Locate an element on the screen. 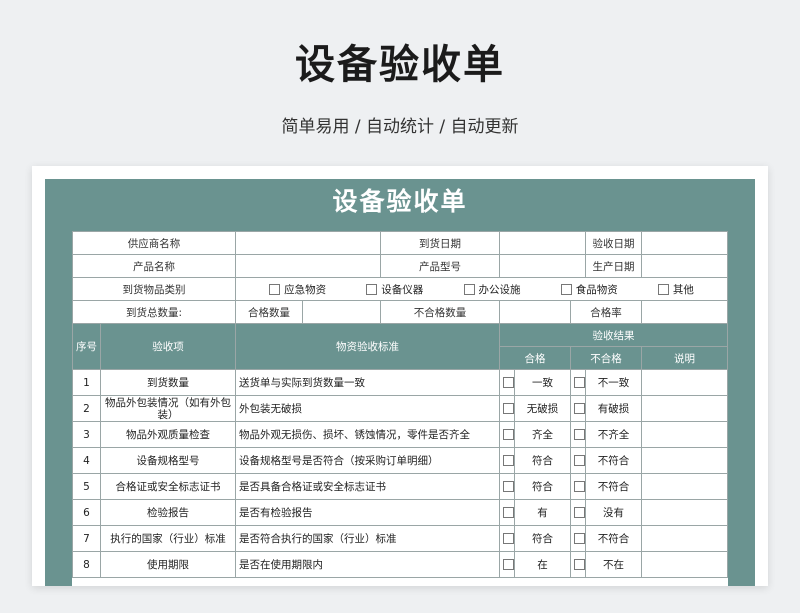 This screenshot has height=613, width=800. category-option: 办公设施 is located at coordinates (492, 289).